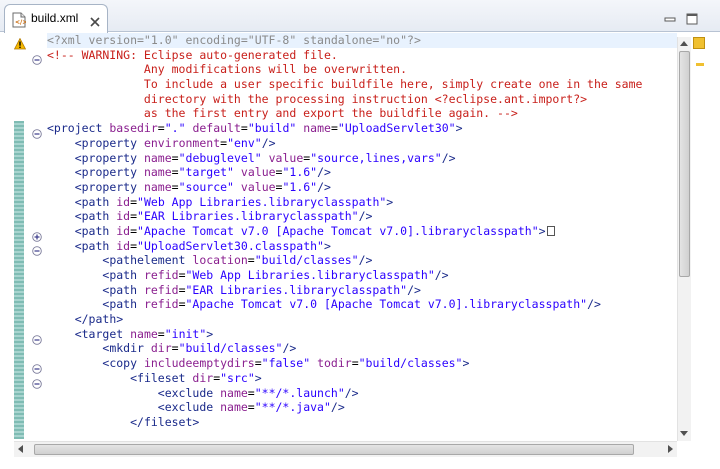  What do you see at coordinates (362, 187) in the screenshot?
I see `code-line: <property name="source" value="1.6"/>` at bounding box center [362, 187].